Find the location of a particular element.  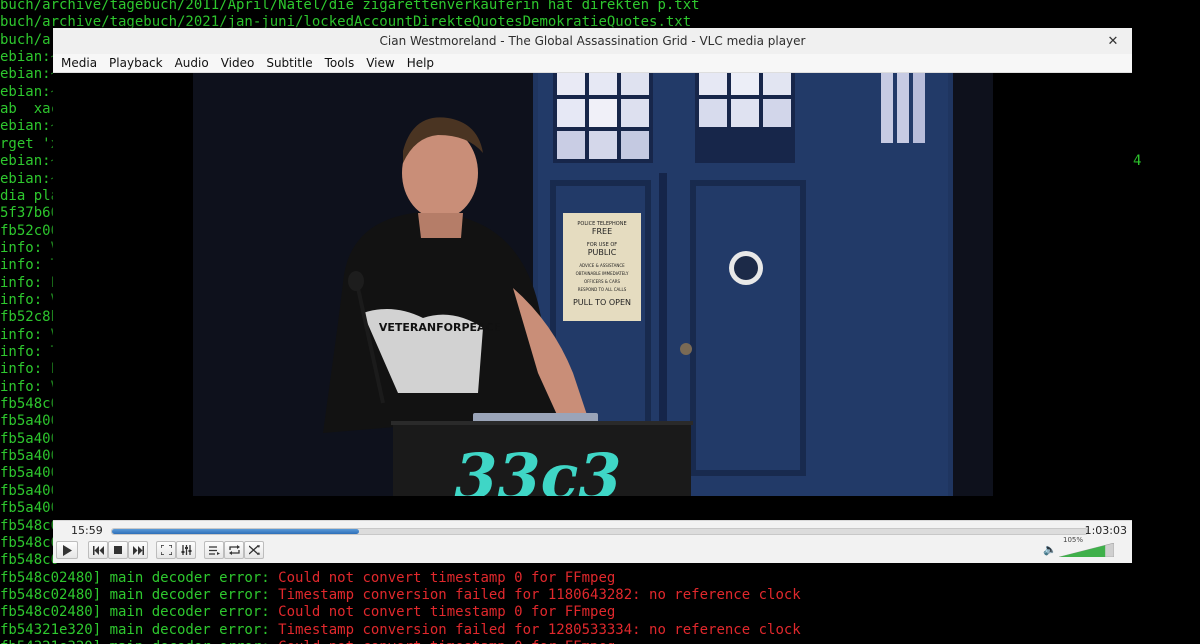

extended-settings-button is located at coordinates (186, 550).